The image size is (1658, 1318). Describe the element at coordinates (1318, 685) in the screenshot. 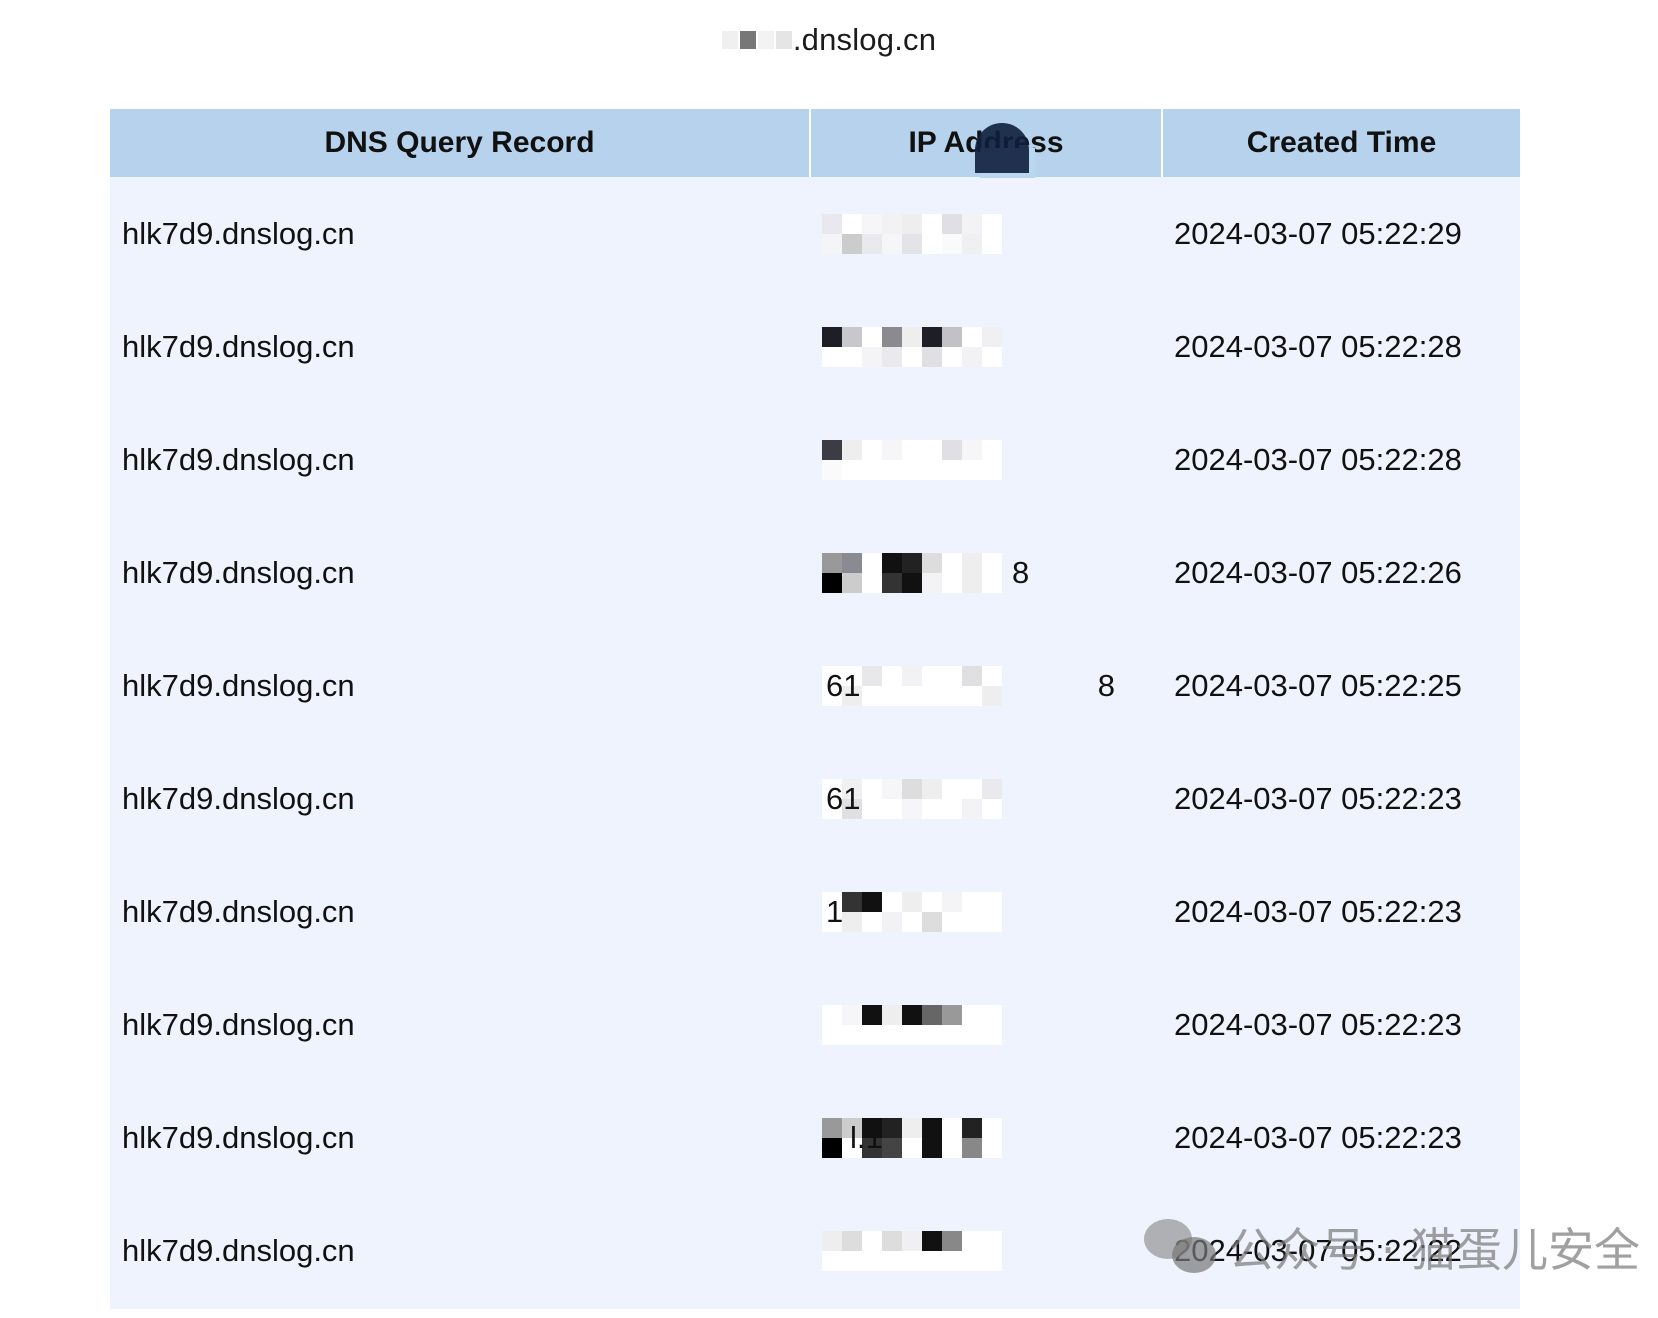

I see `created-time-cell: 2024-03-07 05:22:25` at that location.